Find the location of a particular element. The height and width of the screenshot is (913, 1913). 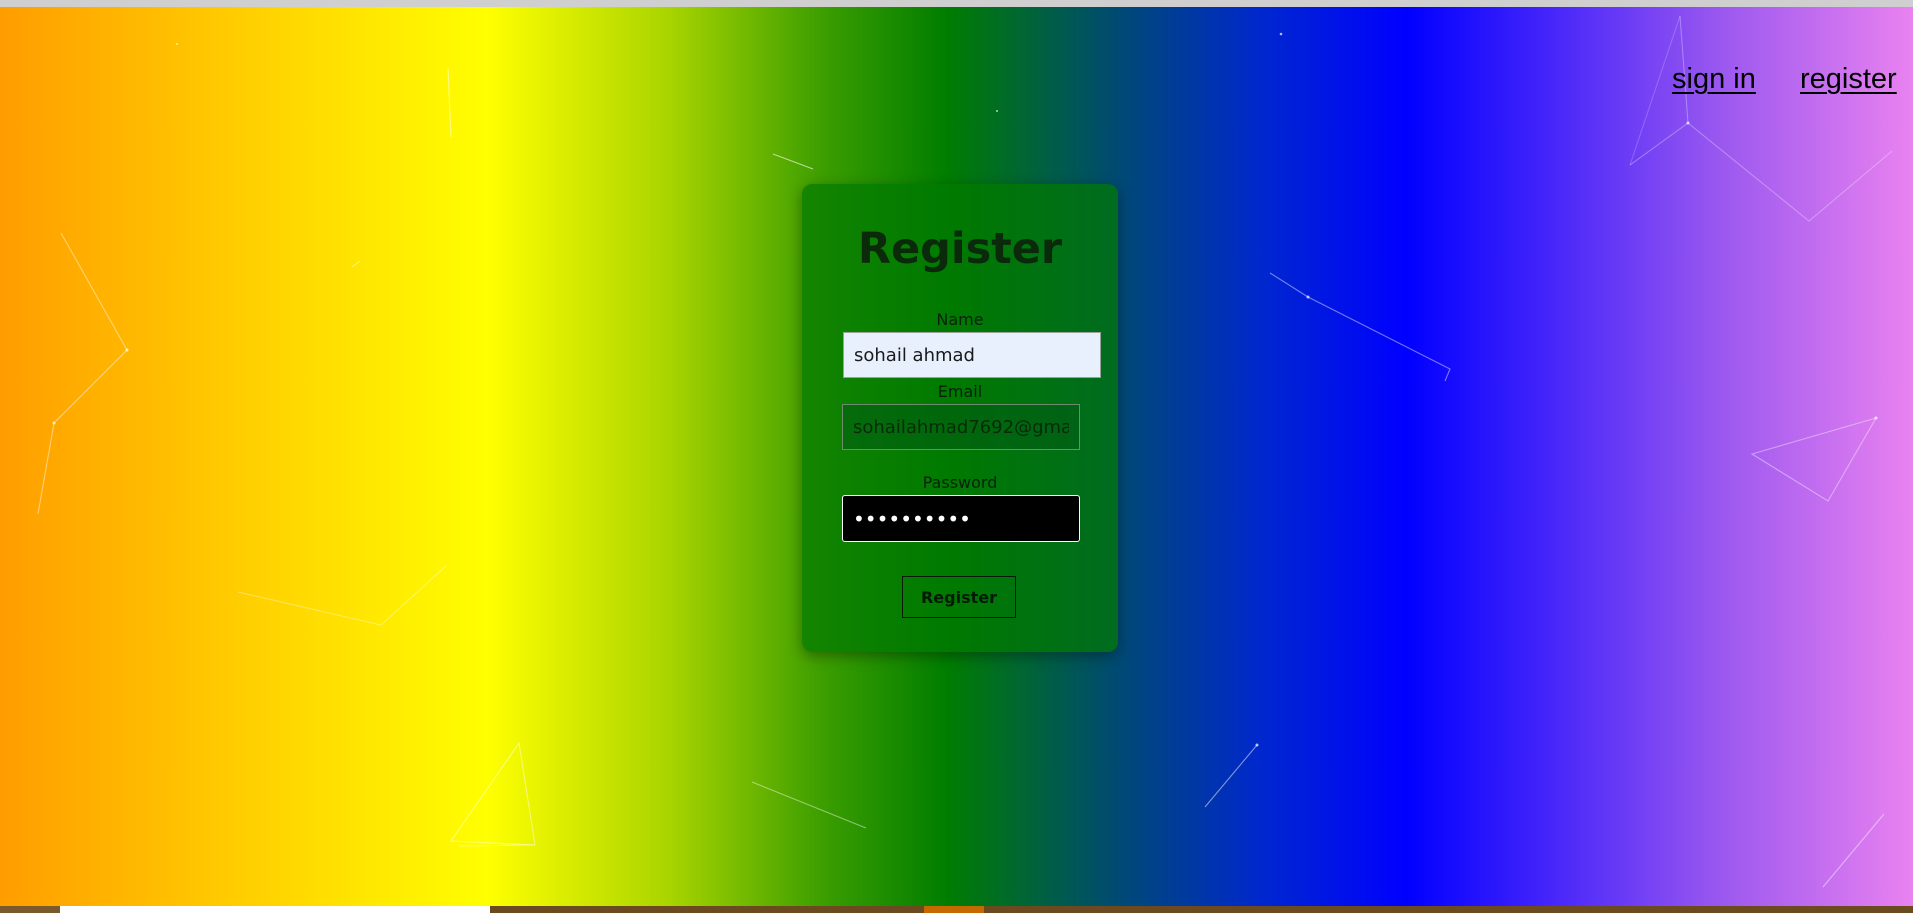

sign-in-link: sign in is located at coordinates (1714, 79).